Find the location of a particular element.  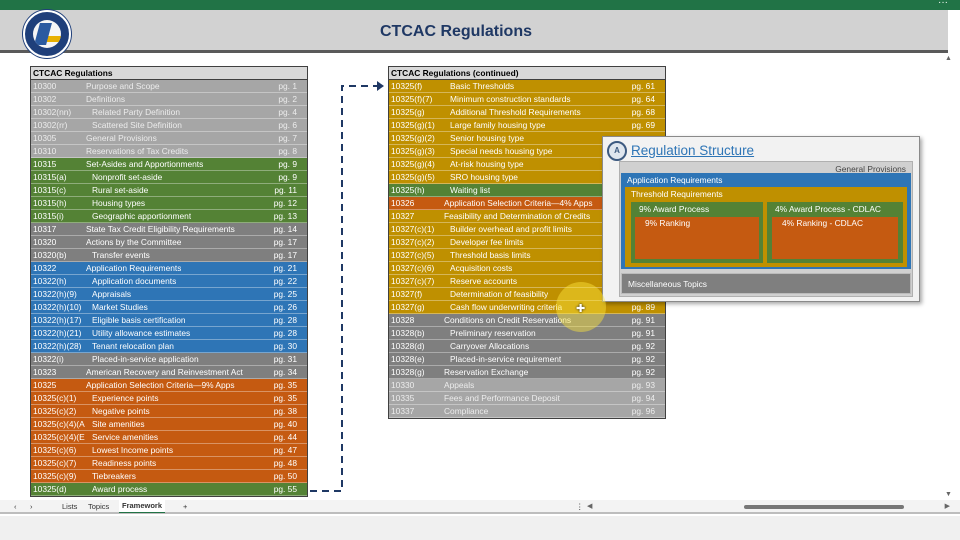

row-code: 10325(d) is located at coordinates (50, 489).